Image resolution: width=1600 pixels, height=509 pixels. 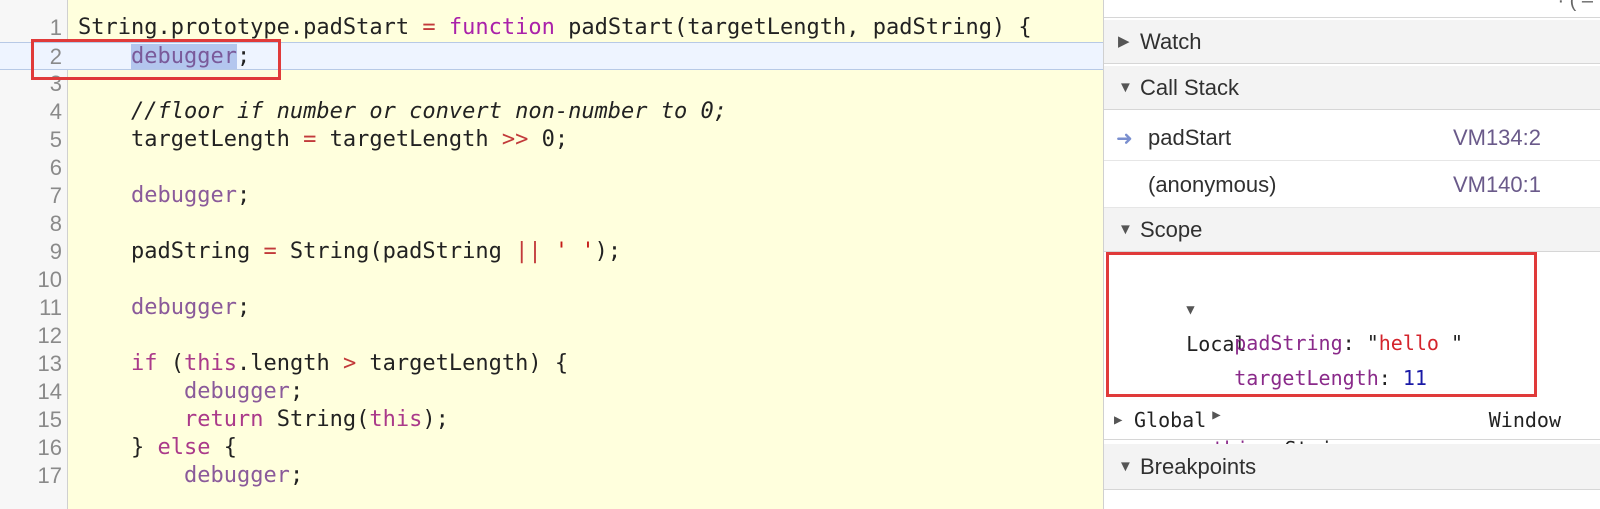 I want to click on code-text: if (this.length > targetLength) {, so click(x=323, y=364).